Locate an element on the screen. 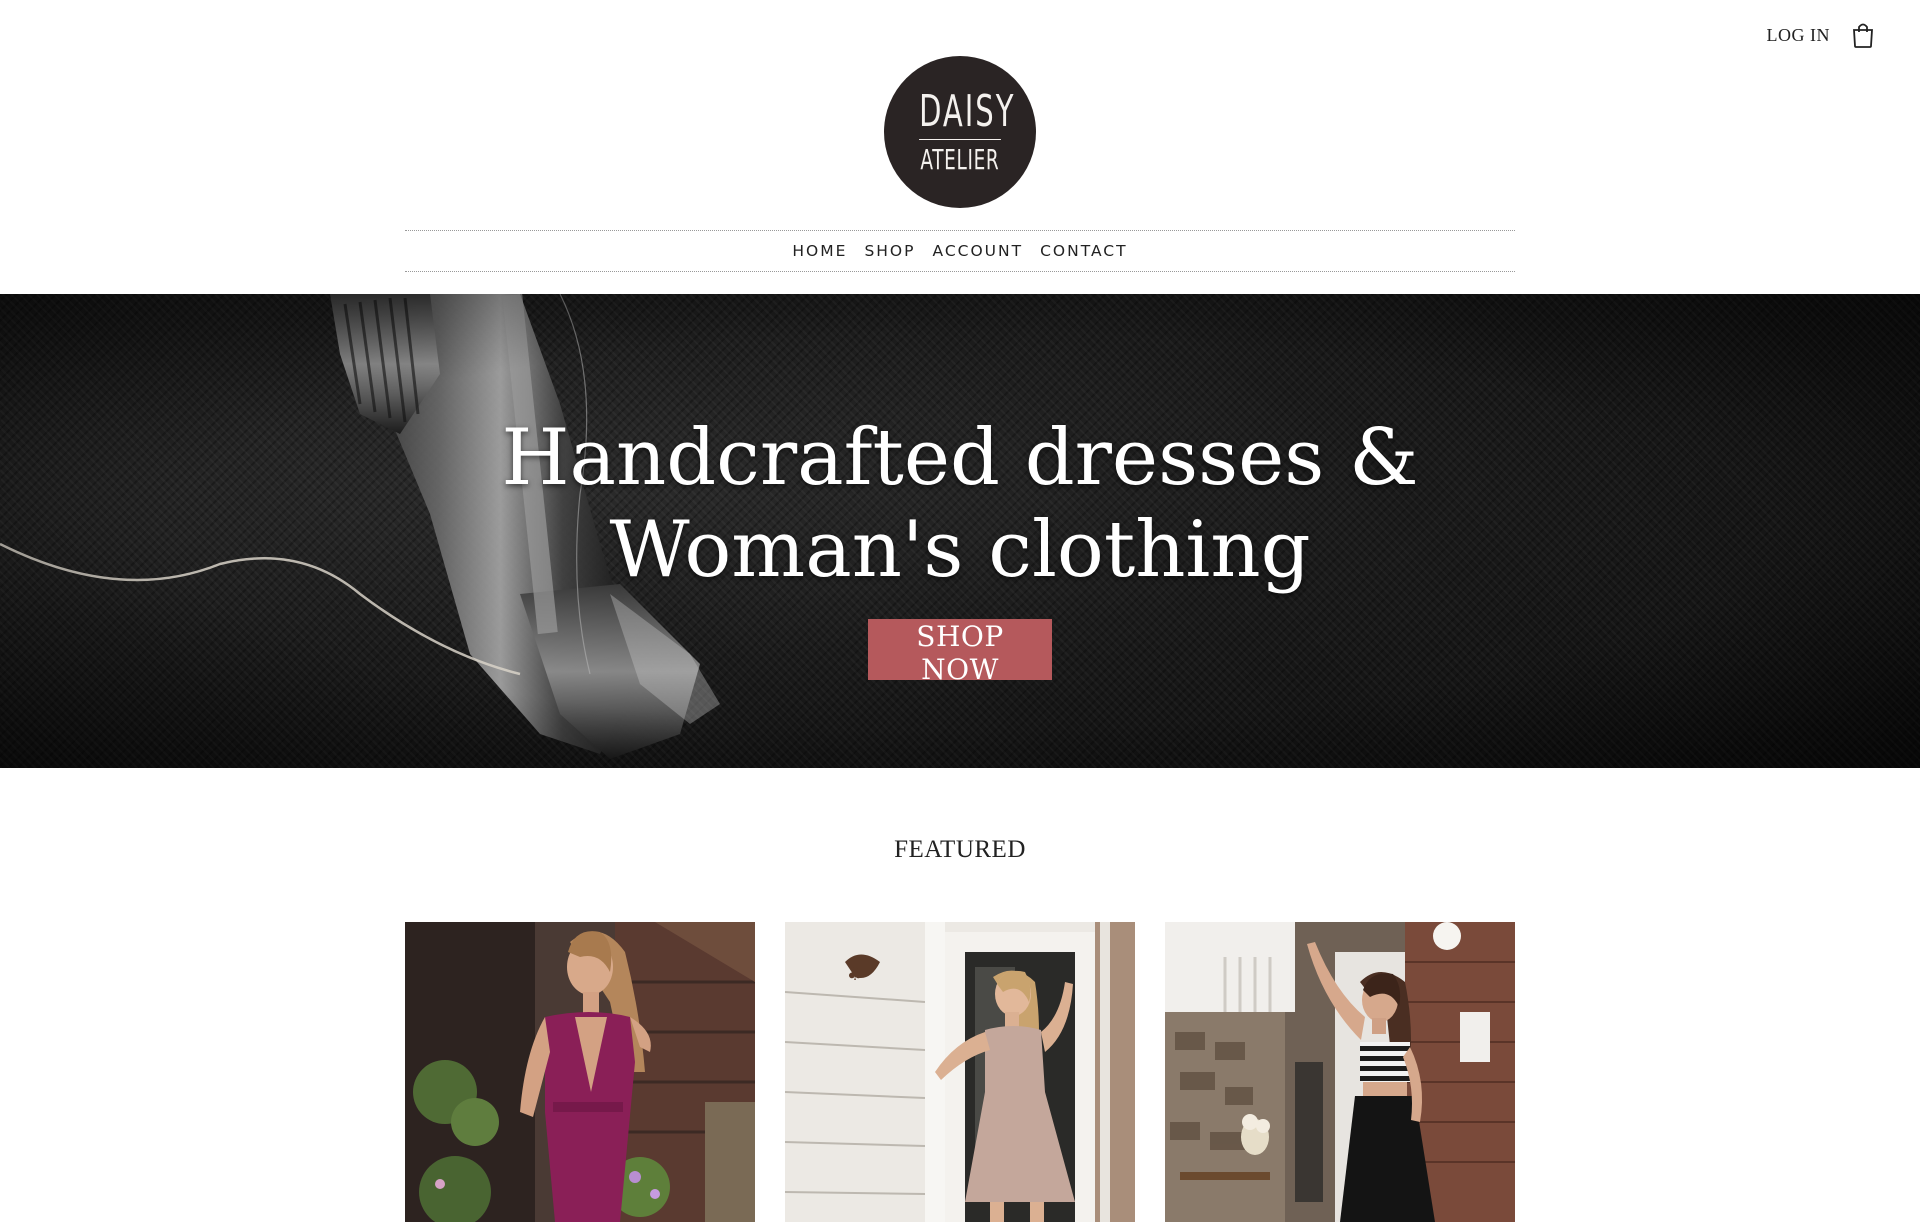  nav-item-contact: CONTACT is located at coordinates (1084, 251).